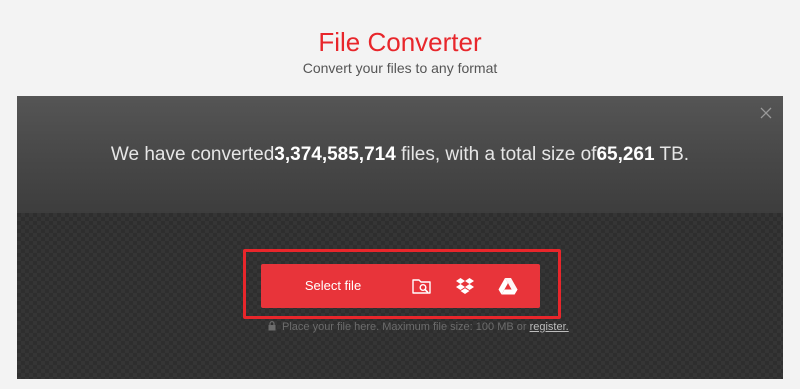 This screenshot has height=389, width=800. Describe the element at coordinates (333, 286) in the screenshot. I see `select-file-button: Select file` at that location.